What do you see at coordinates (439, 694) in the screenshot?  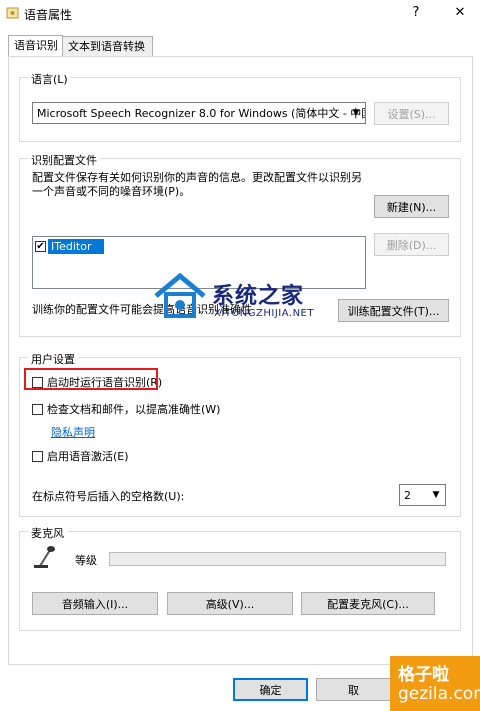 I see `corner-watermark-line2: gezila.com` at bounding box center [439, 694].